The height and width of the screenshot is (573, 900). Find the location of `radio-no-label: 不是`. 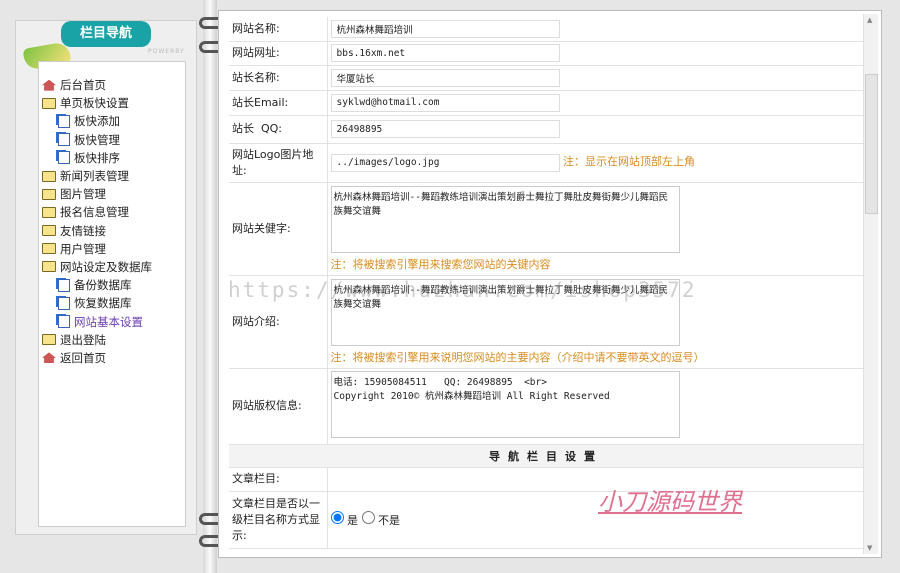

radio-no-label: 不是 is located at coordinates (389, 520).